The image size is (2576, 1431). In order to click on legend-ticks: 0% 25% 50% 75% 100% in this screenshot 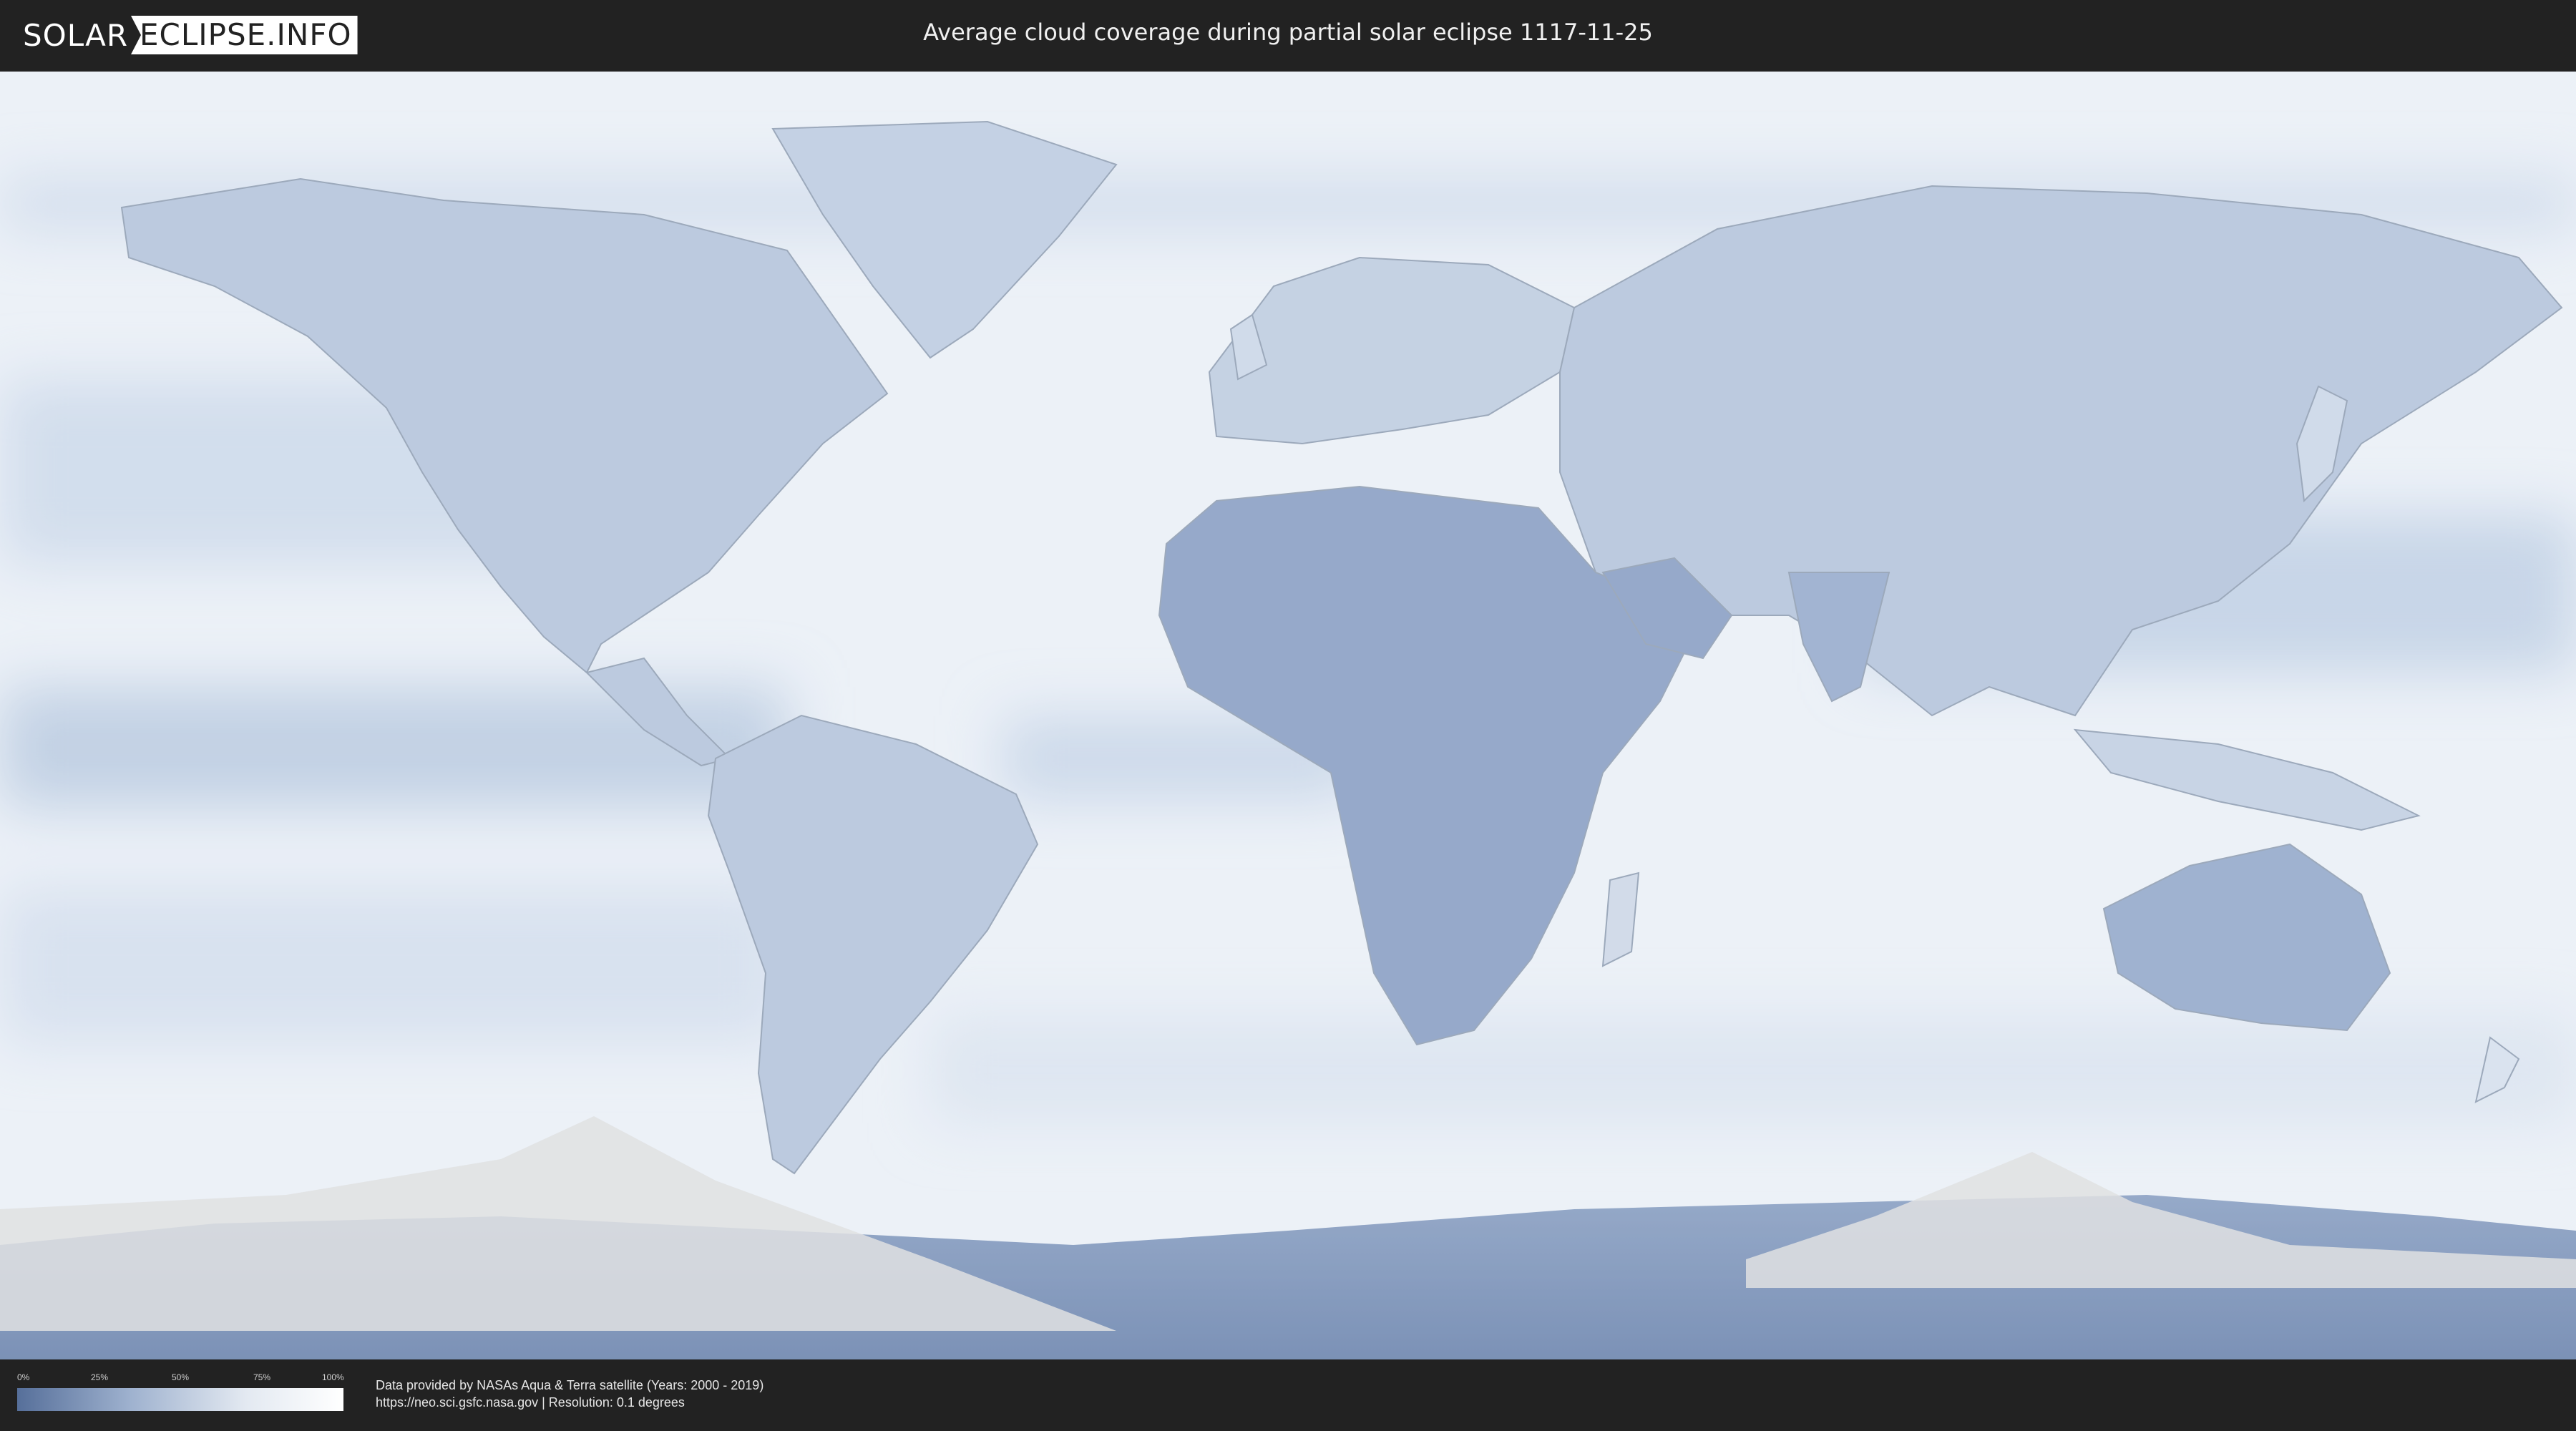, I will do `click(180, 1378)`.